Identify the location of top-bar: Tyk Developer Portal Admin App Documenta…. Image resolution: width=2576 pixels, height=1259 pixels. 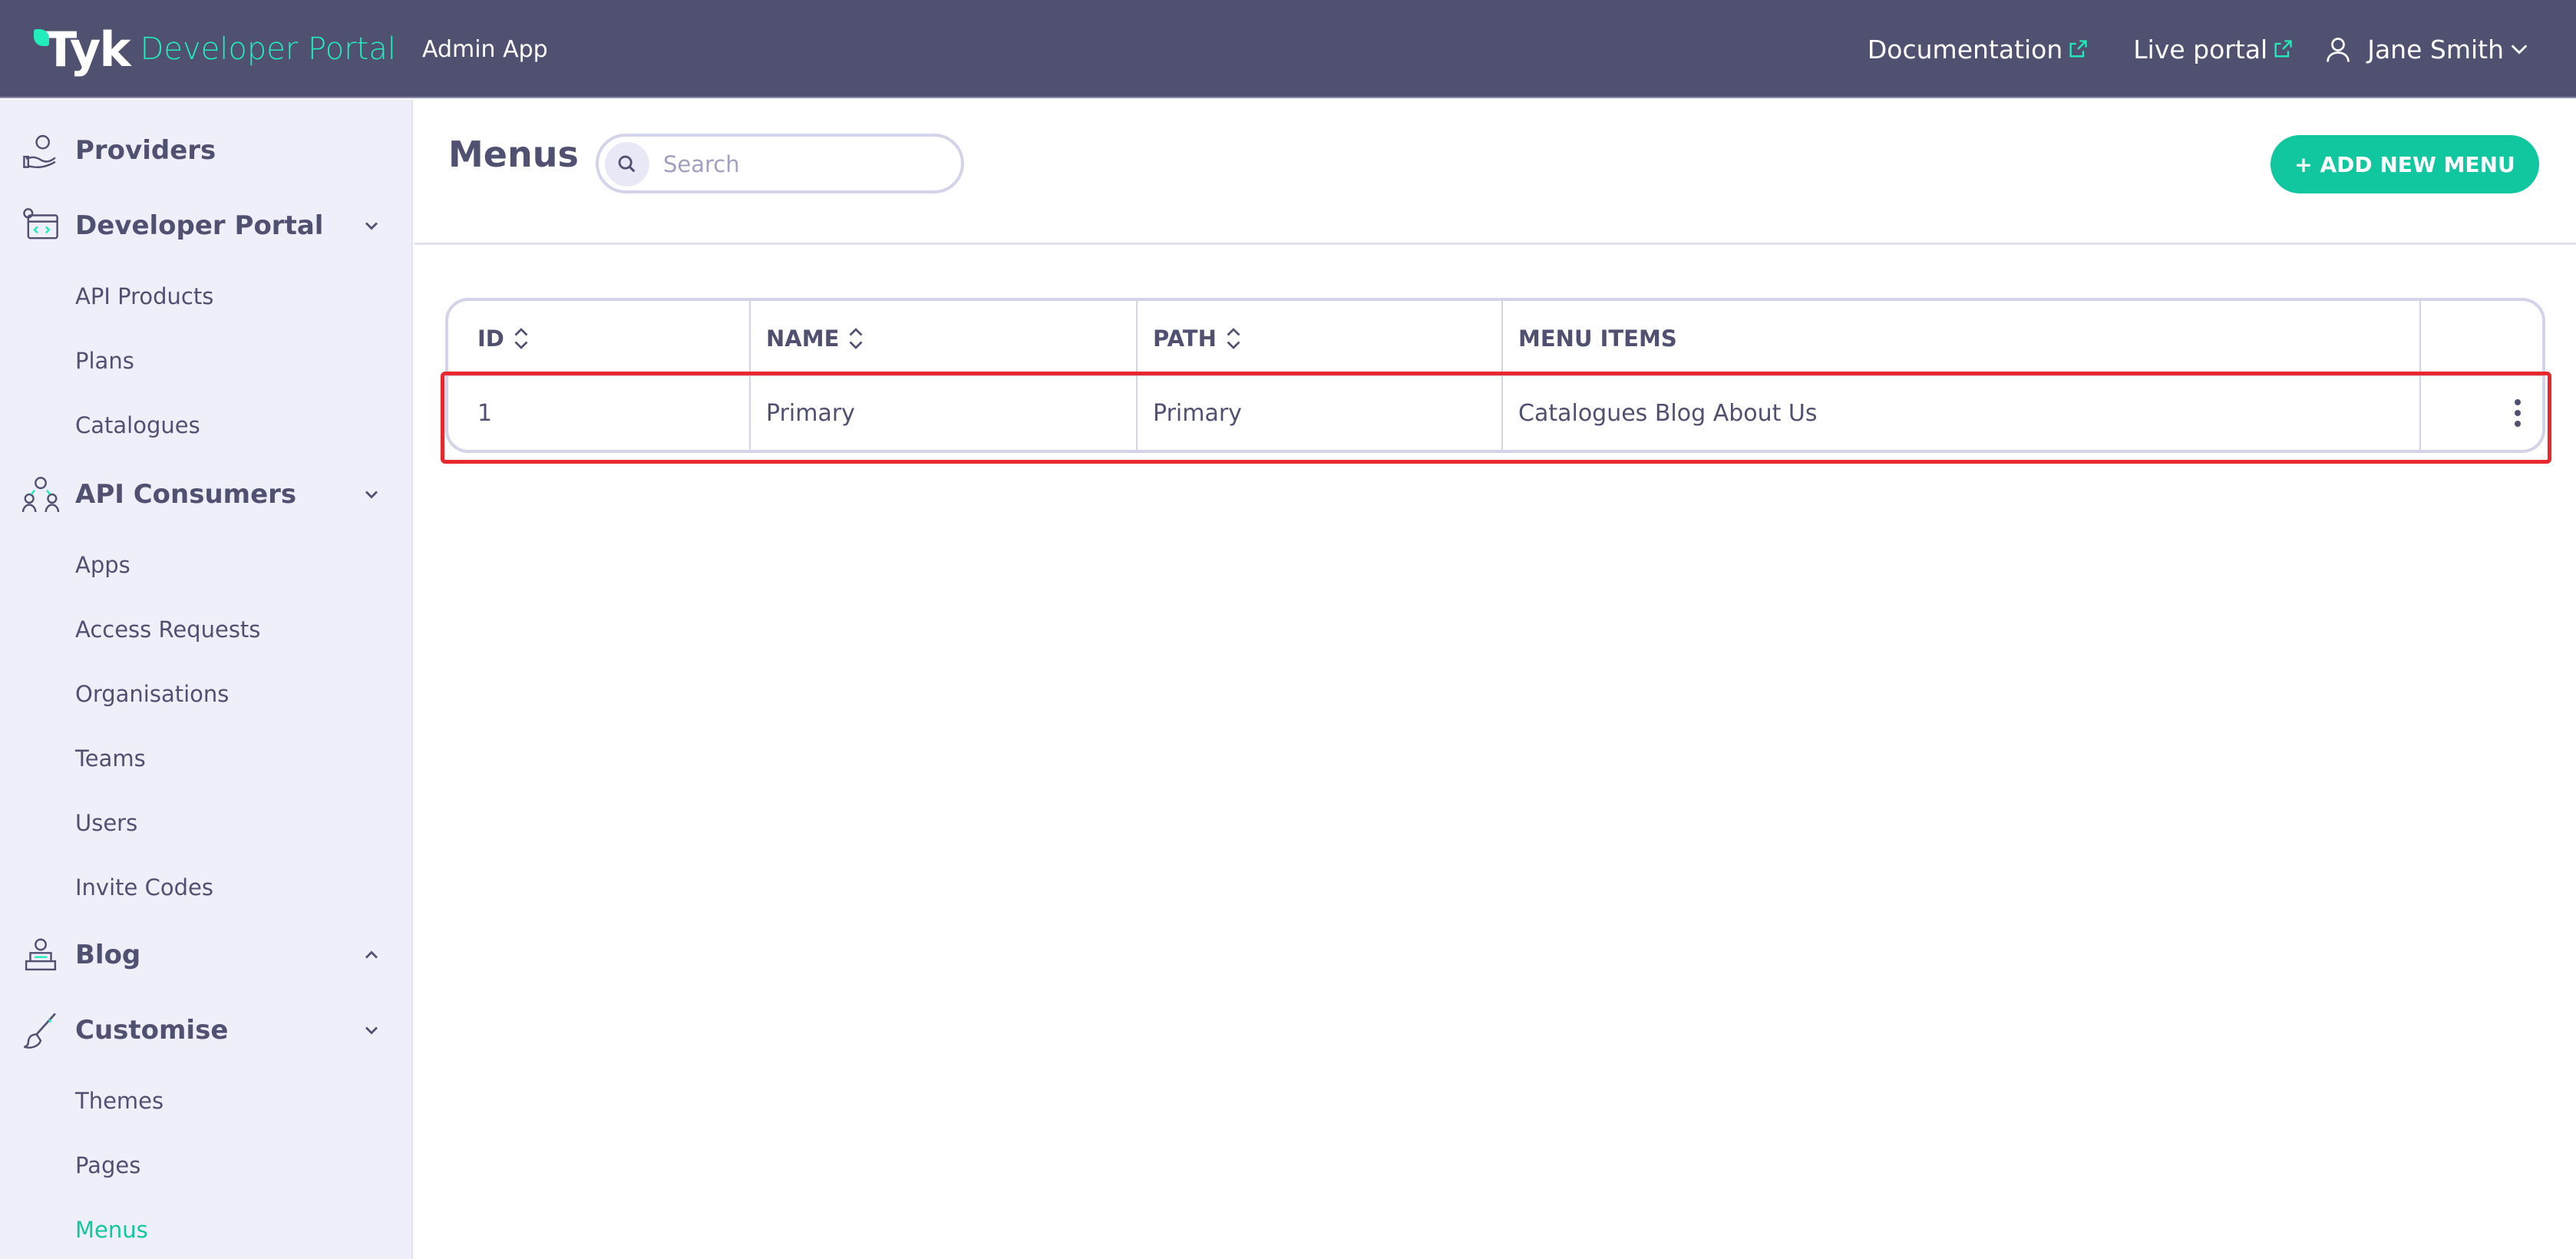
(1288, 49).